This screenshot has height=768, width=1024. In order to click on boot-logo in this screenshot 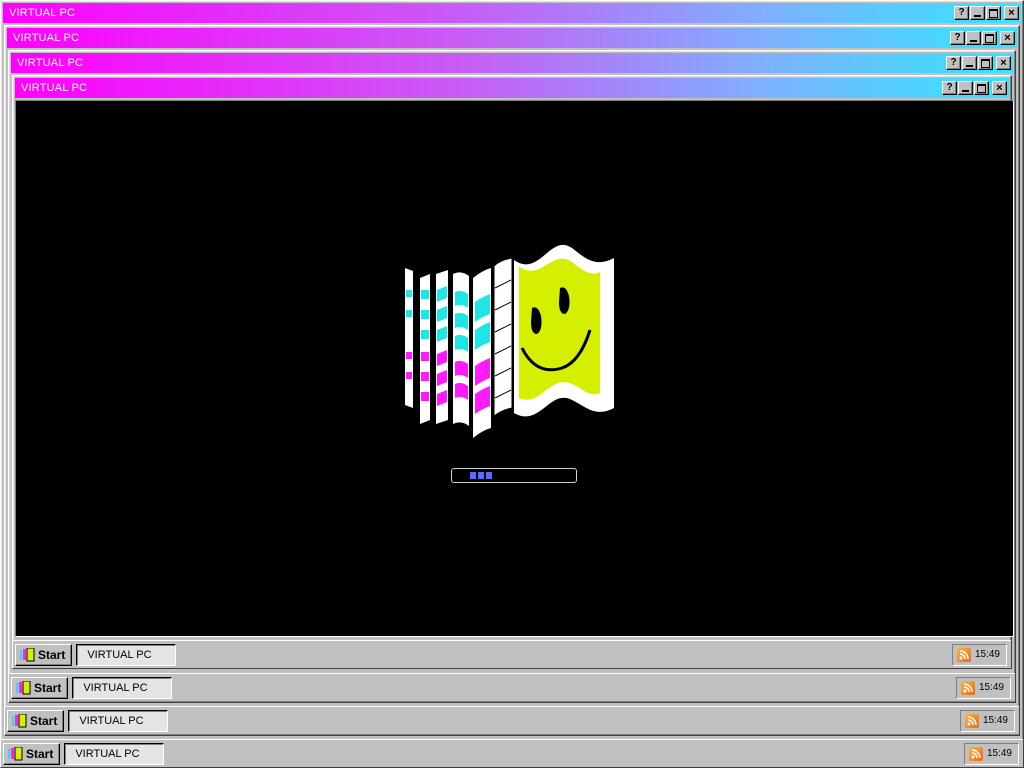, I will do `click(509, 341)`.